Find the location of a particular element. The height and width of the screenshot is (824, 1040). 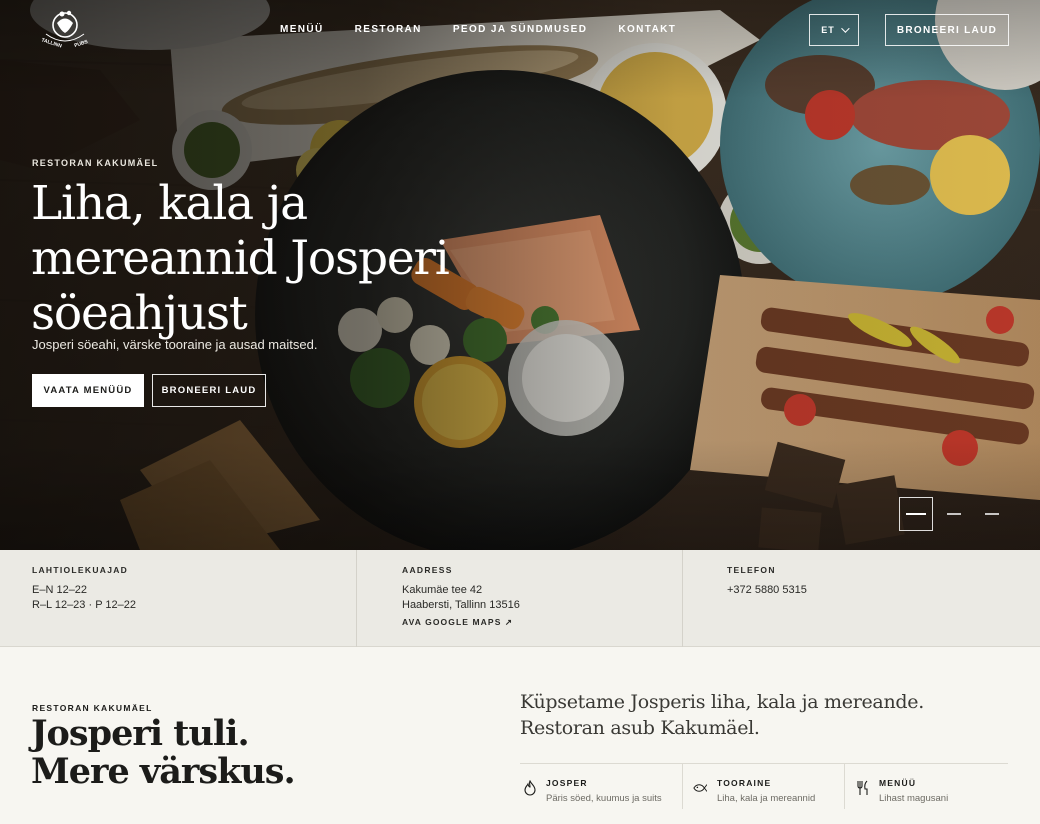

feature-josper: JOSPER Päris söed, kuumus ja suits is located at coordinates (601, 786).